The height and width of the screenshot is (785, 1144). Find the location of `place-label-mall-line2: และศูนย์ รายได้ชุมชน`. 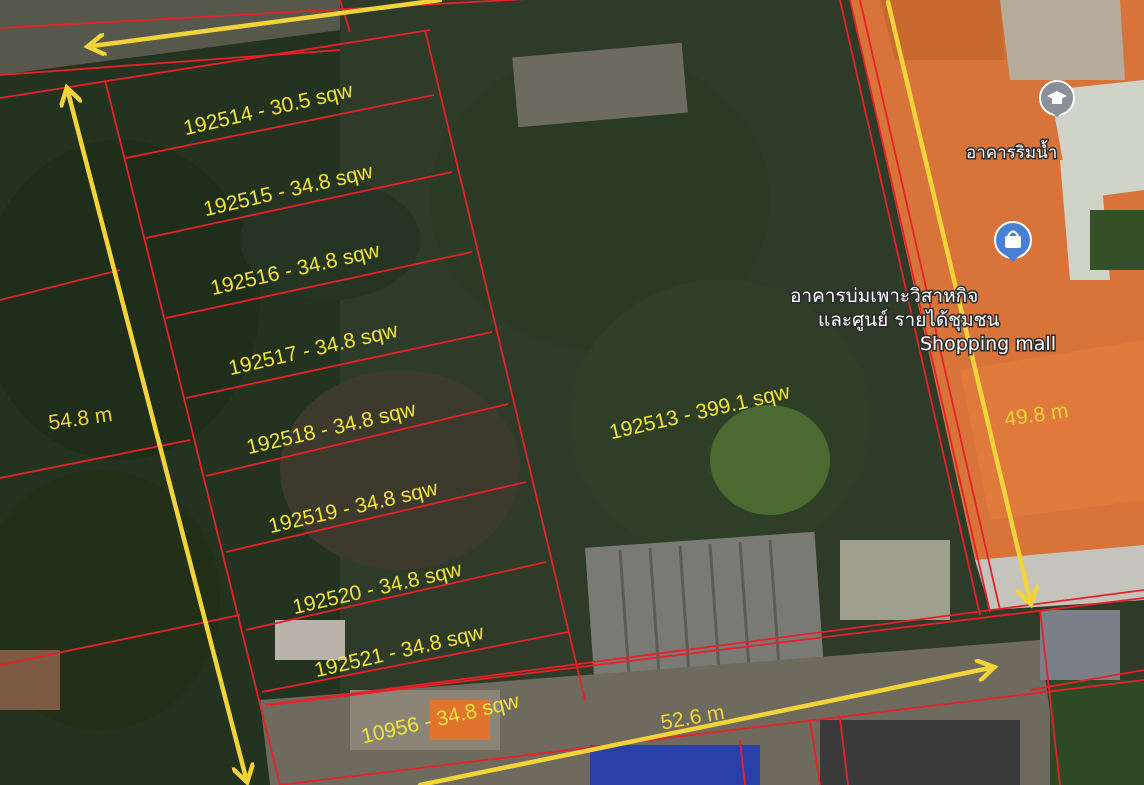

place-label-mall-line2: และศูนย์ รายได้ชุมชน is located at coordinates (909, 320).